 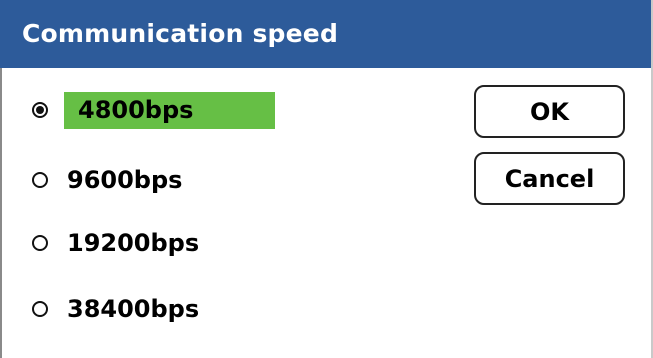 What do you see at coordinates (1, 213) in the screenshot?
I see `dialog-left-border` at bounding box center [1, 213].